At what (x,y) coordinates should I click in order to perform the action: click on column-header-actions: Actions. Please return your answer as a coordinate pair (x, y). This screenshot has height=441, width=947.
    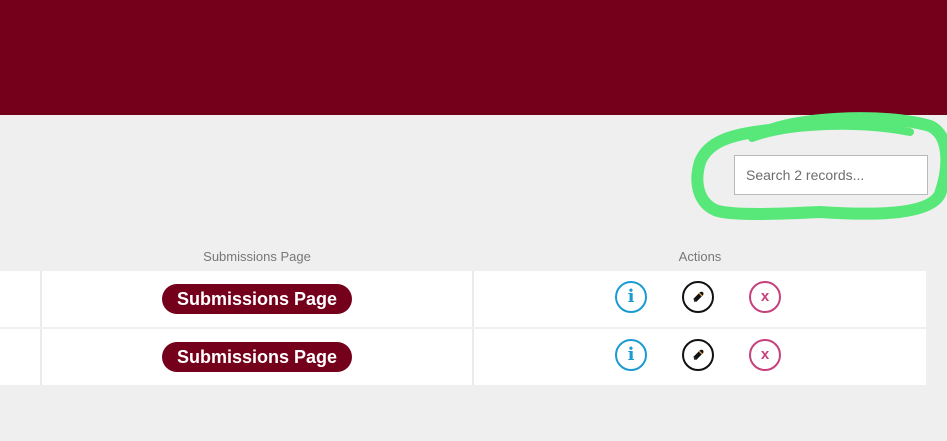
    Looking at the image, I should click on (700, 256).